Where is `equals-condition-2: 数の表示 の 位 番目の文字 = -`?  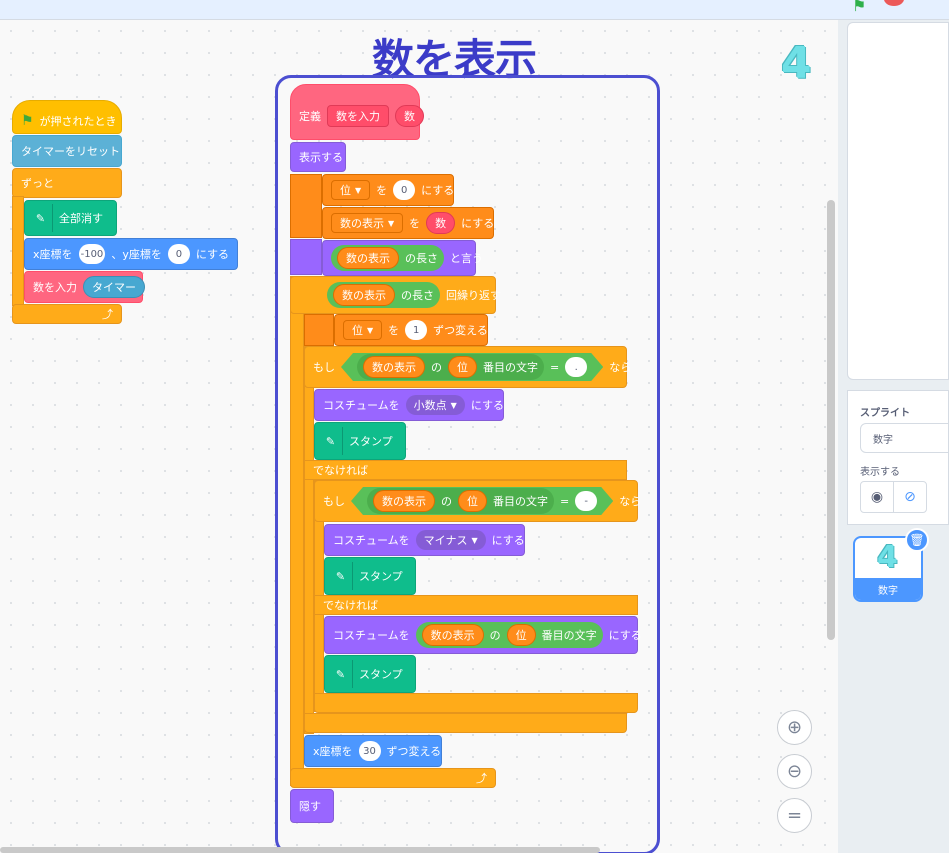
equals-condition-2: 数の表示 の 位 番目の文字 = - is located at coordinates (482, 501).